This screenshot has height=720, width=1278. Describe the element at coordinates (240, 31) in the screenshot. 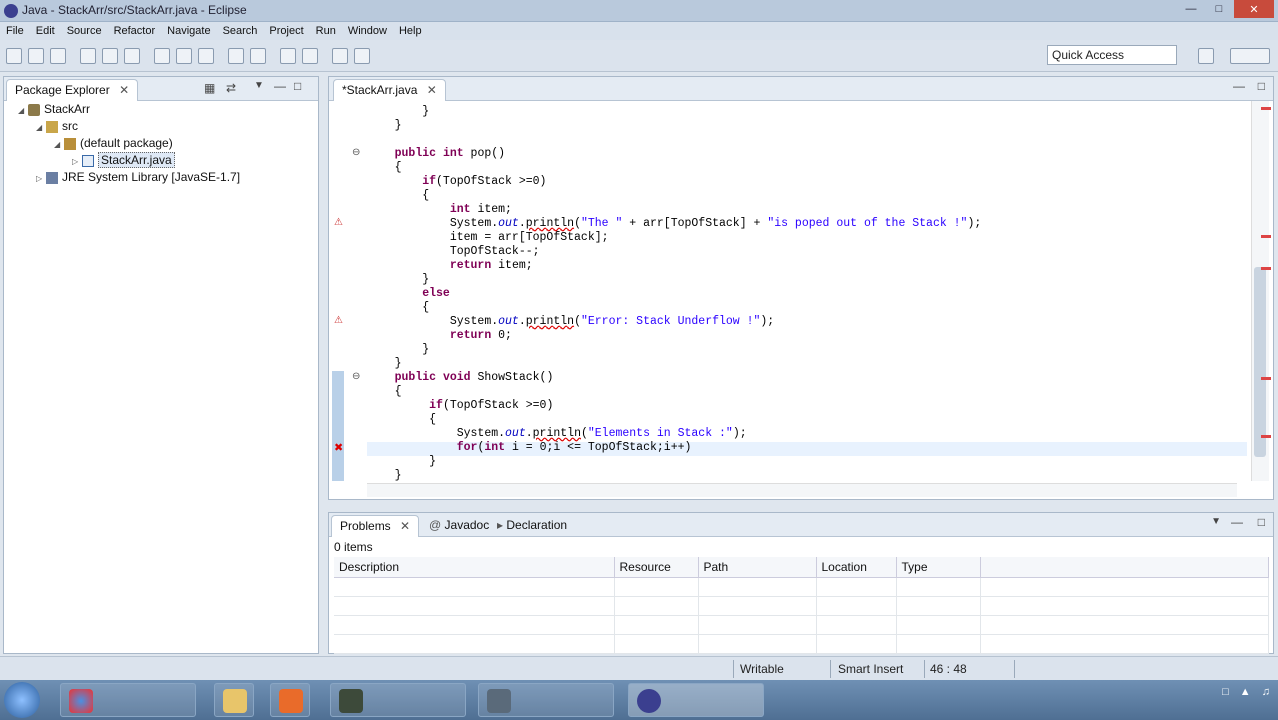

I see `menu-search: Search` at that location.